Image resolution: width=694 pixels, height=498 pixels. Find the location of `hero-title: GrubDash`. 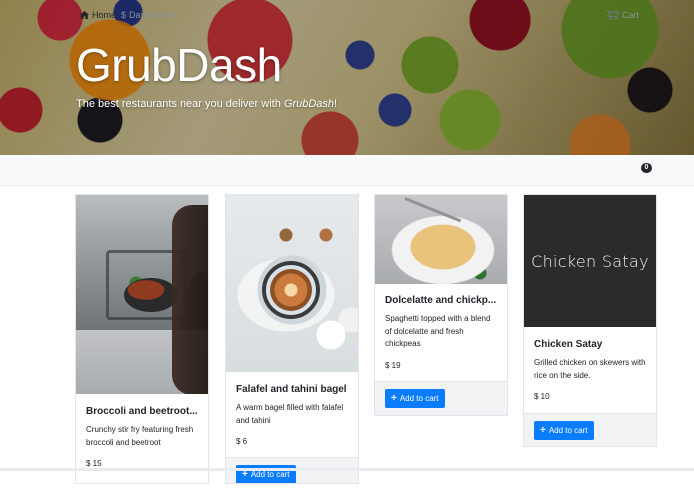

hero-title: GrubDash is located at coordinates (179, 65).